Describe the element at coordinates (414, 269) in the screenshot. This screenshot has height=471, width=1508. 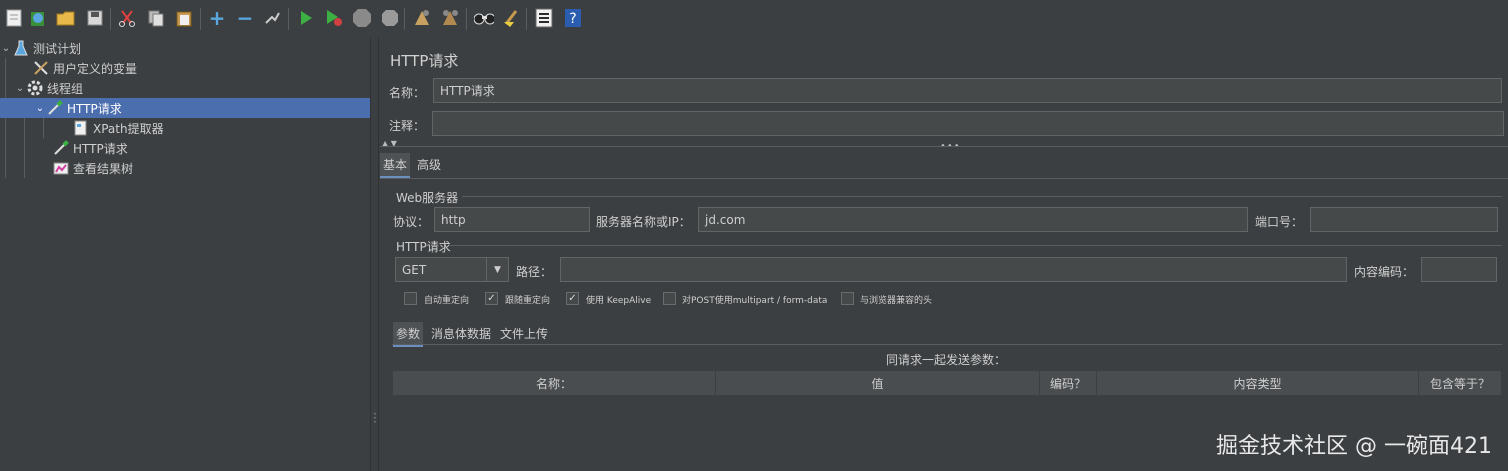
I see `method-value: GET` at that location.